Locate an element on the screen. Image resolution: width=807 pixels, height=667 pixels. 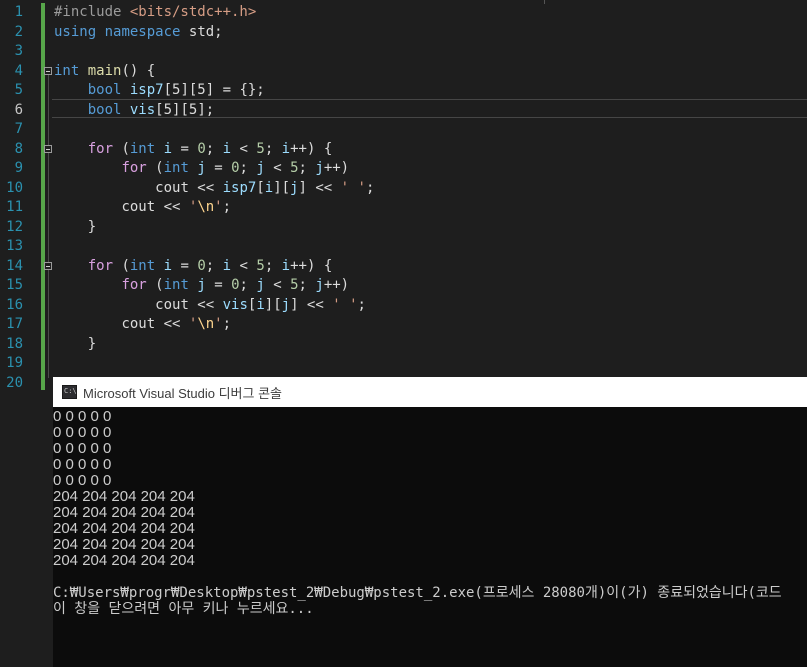
line-number: 1 is located at coordinates (18, 12).